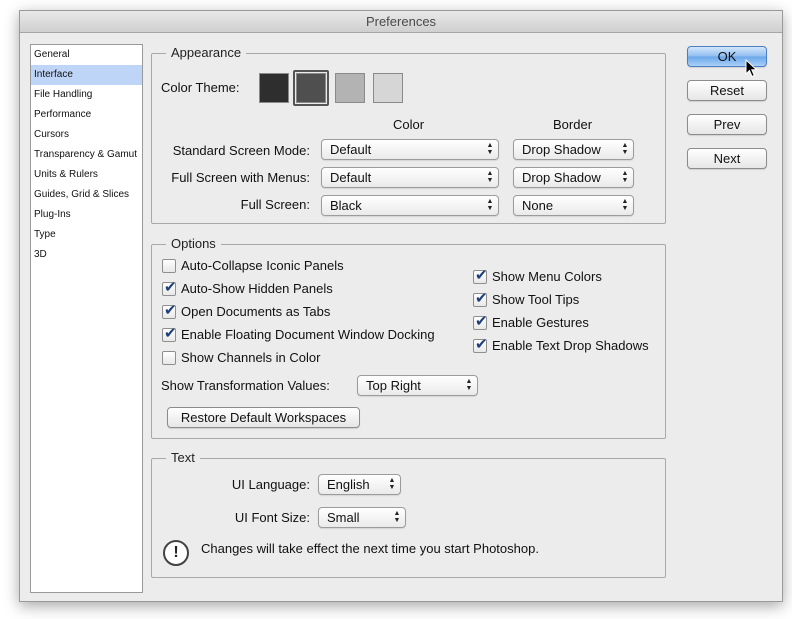 Image resolution: width=792 pixels, height=619 pixels. Describe the element at coordinates (540, 322) in the screenshot. I see `option-label: Enable Gestures` at that location.